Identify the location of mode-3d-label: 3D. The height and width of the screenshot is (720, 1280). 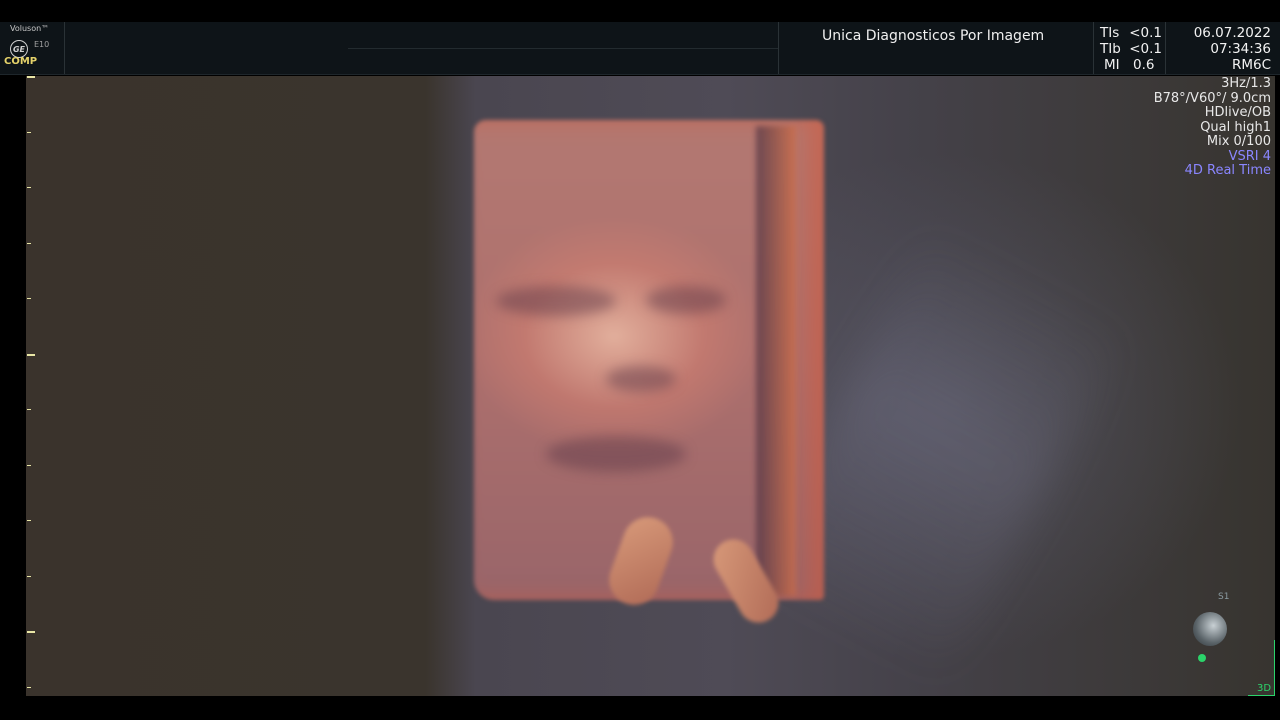
(1264, 688).